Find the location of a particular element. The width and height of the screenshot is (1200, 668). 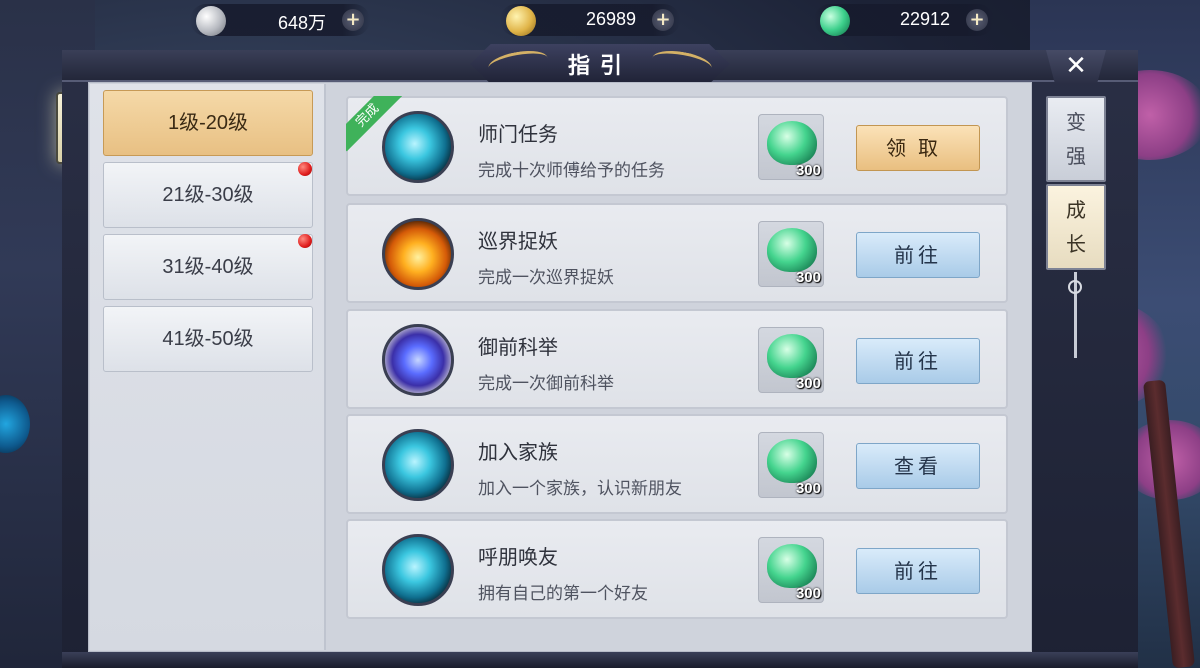

side-tab-strengthen: 变 强 is located at coordinates (1076, 139).